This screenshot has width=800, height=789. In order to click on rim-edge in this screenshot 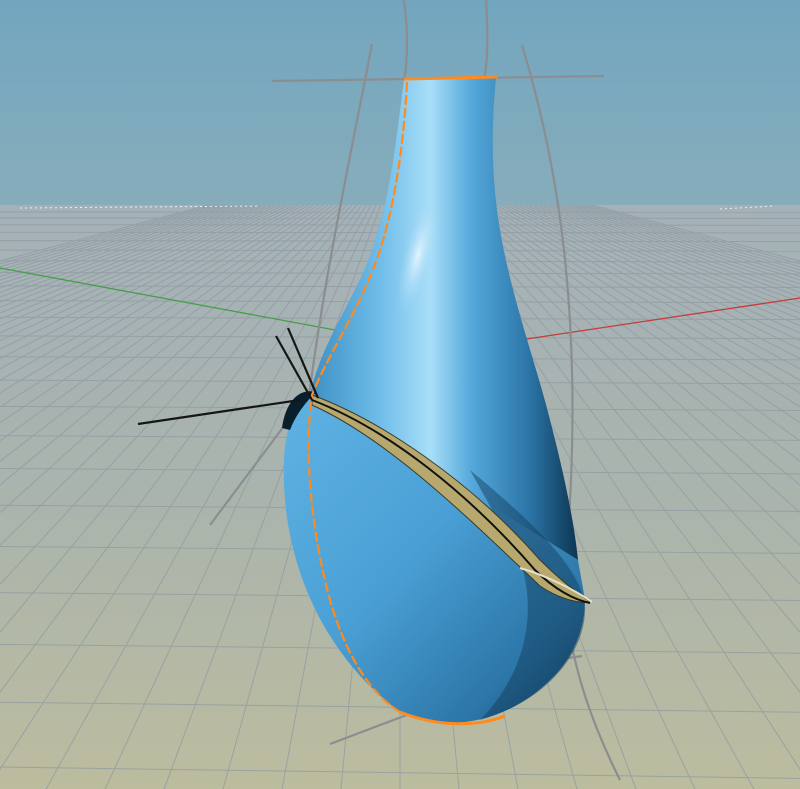, I will do `click(450, 78)`.